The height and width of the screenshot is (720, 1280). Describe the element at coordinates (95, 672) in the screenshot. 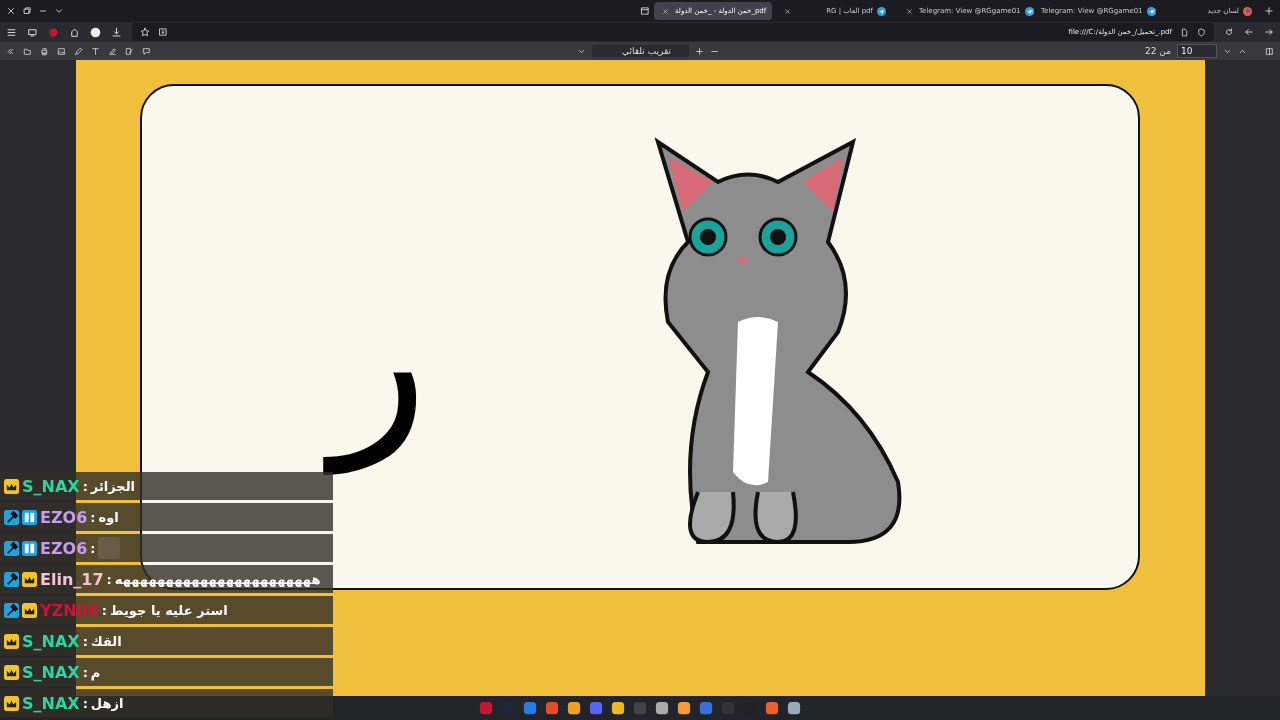

I see `chat-text: م` at that location.